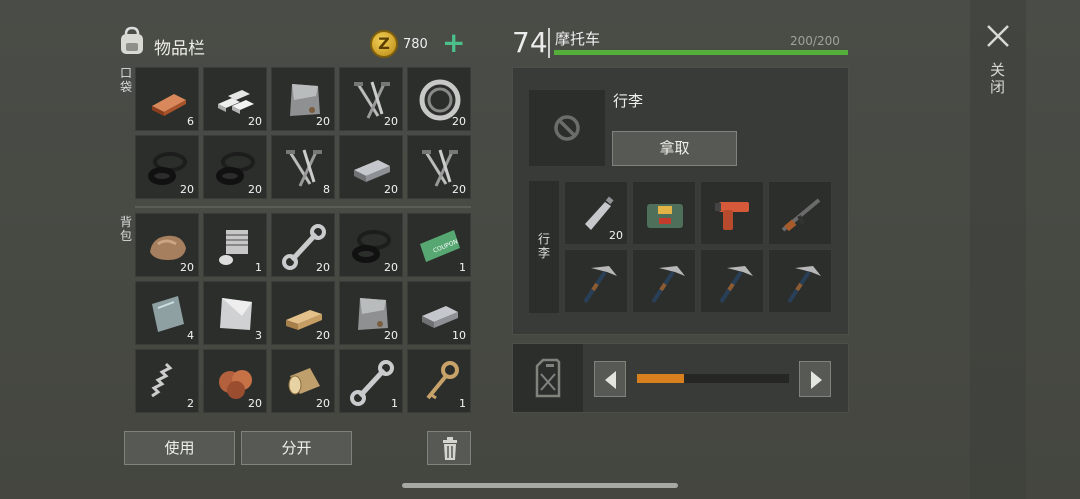  I want to click on item-count: 10, so click(459, 335).